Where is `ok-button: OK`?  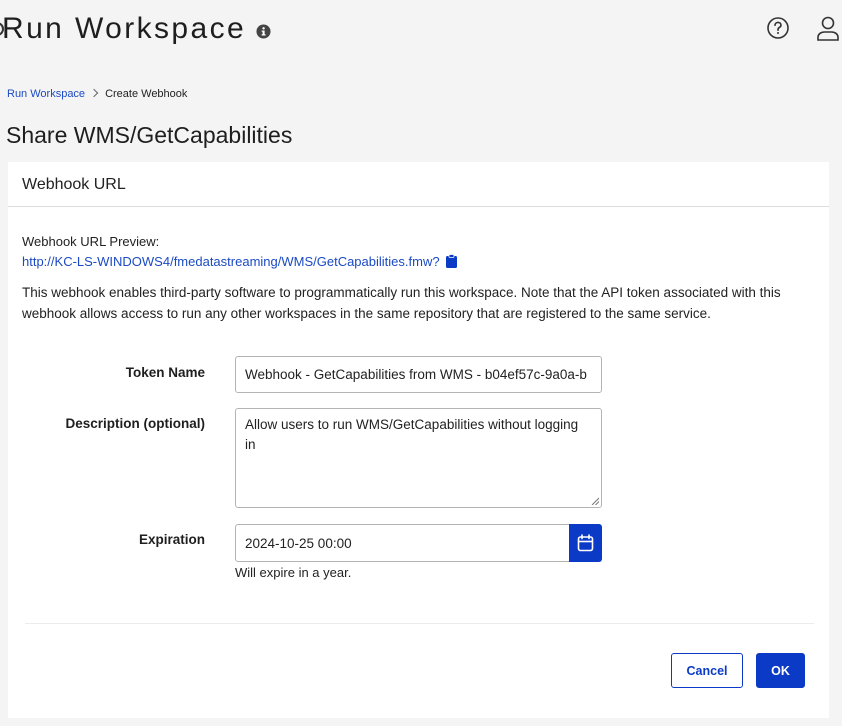
ok-button: OK is located at coordinates (780, 670).